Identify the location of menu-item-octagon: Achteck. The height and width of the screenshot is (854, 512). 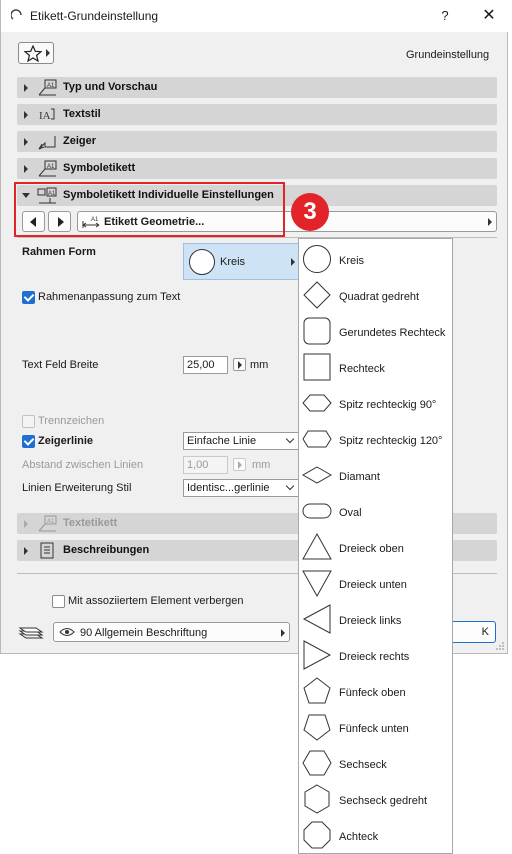
(375, 835).